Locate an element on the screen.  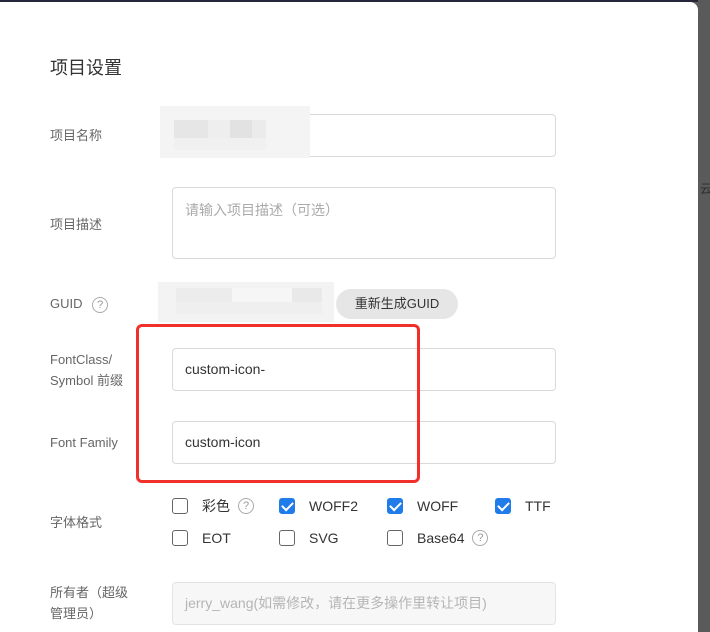
checkbox-woff is located at coordinates (395, 506).